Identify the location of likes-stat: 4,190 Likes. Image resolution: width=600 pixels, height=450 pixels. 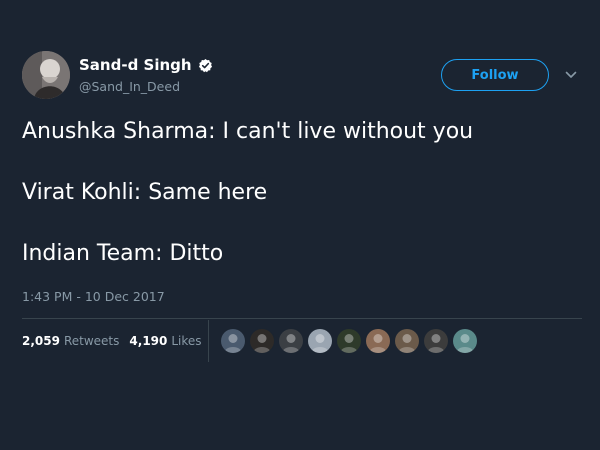
(165, 341).